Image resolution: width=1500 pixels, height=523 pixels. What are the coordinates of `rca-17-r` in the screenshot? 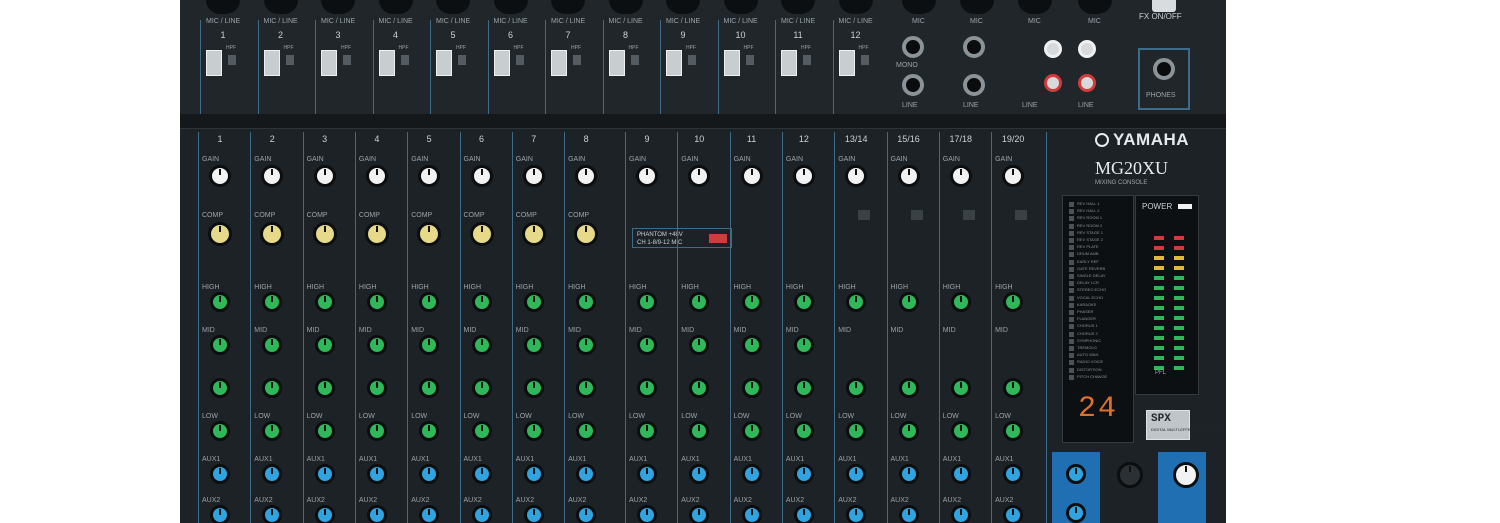 It's located at (1053, 83).